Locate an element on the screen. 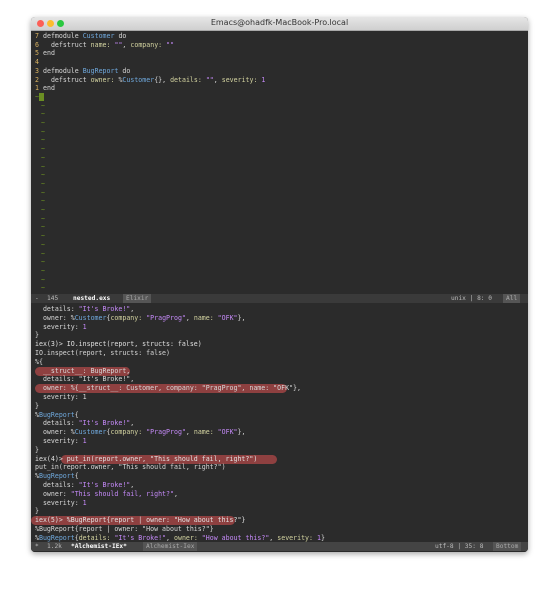  repl-line: IO.inspect(report, structs: false) is located at coordinates (102, 353).